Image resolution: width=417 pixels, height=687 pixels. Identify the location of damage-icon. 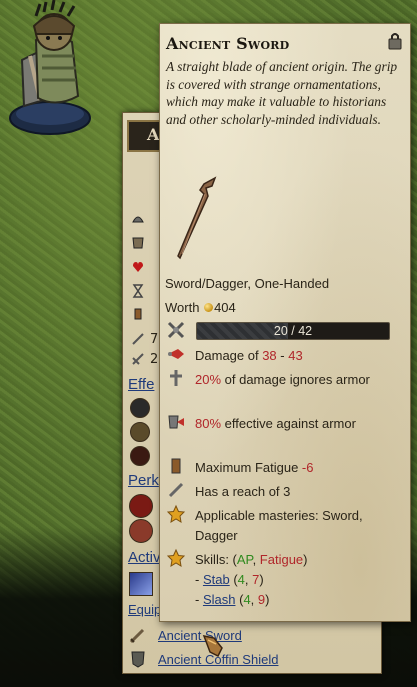
(176, 354).